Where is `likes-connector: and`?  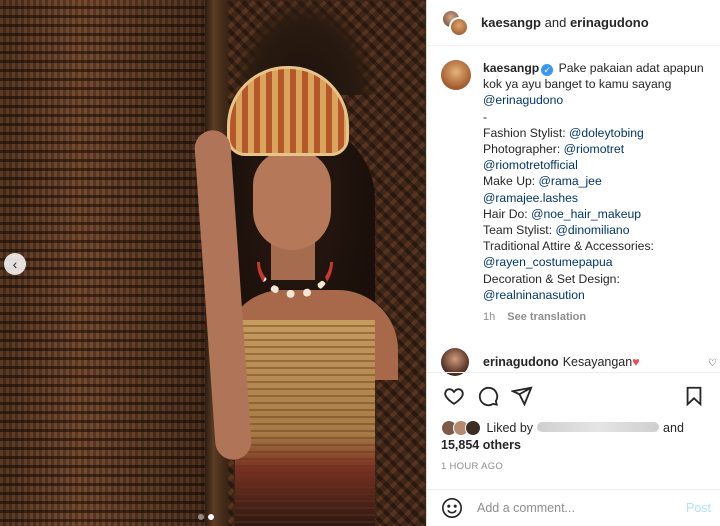
likes-connector: and is located at coordinates (673, 428).